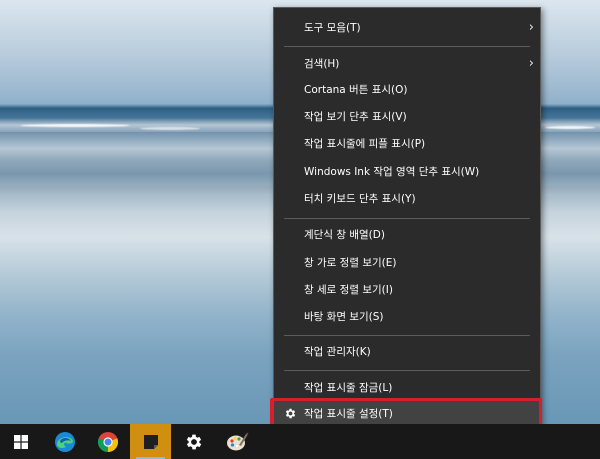 Image resolution: width=600 pixels, height=459 pixels. I want to click on menu-item-task-manager: 작업 관리자(K), so click(407, 352).